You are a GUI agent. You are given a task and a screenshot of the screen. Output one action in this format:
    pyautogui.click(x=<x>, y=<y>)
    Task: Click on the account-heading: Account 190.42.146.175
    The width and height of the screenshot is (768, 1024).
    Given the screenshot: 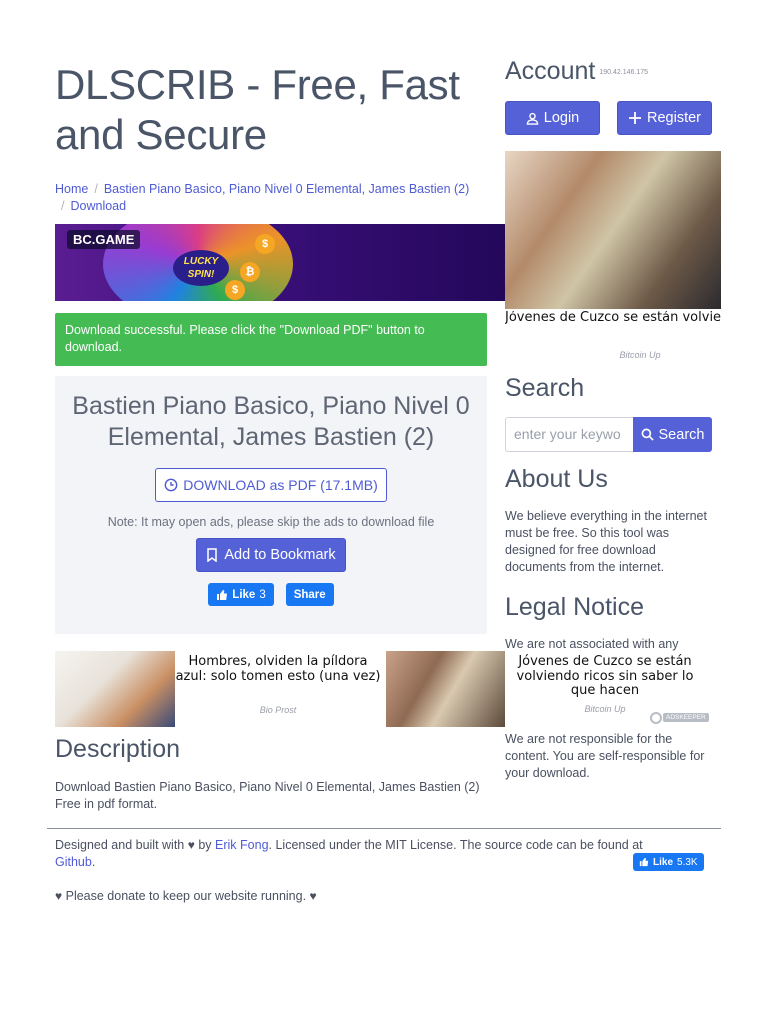 What is the action you would take?
    pyautogui.click(x=576, y=71)
    